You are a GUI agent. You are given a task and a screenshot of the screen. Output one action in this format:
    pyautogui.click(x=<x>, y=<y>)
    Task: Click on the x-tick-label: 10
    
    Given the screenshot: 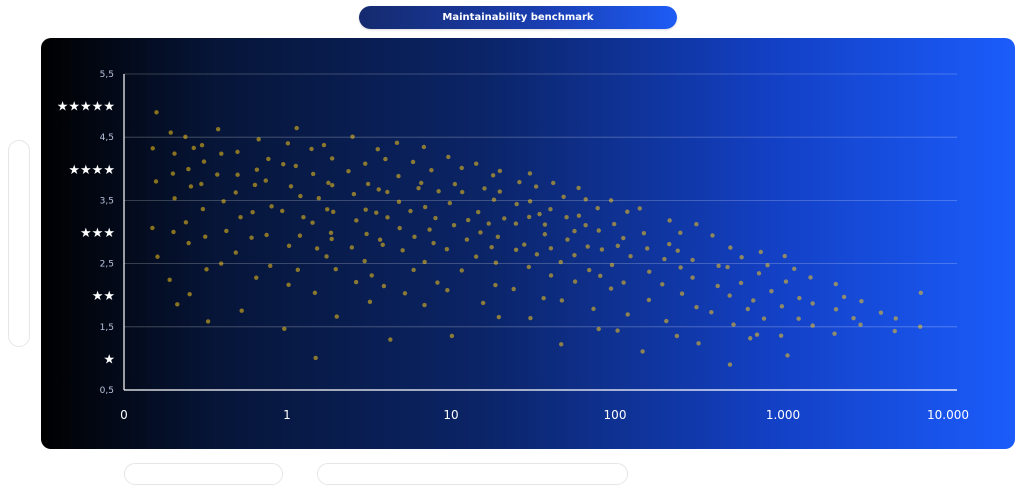 What is the action you would take?
    pyautogui.click(x=450, y=415)
    